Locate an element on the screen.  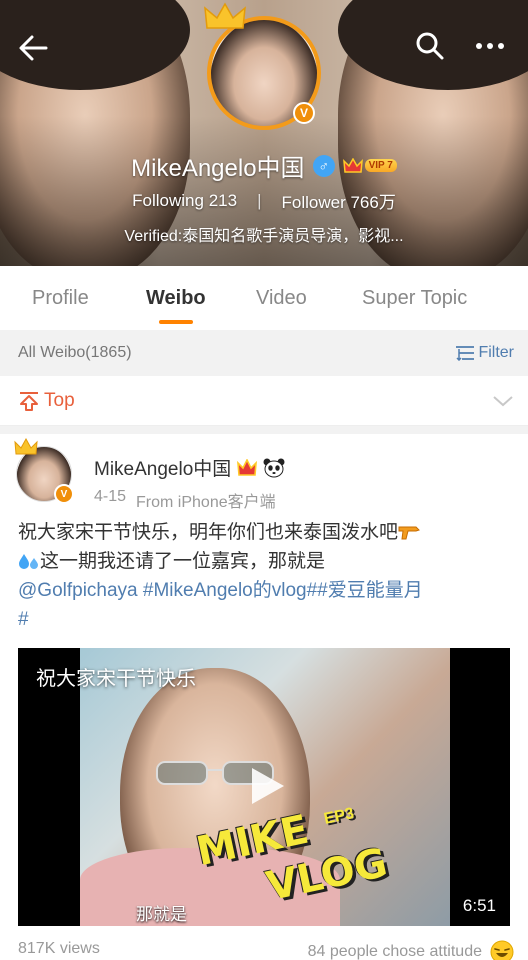
all-weibo-count: All Weibo(1865) is located at coordinates (75, 352).